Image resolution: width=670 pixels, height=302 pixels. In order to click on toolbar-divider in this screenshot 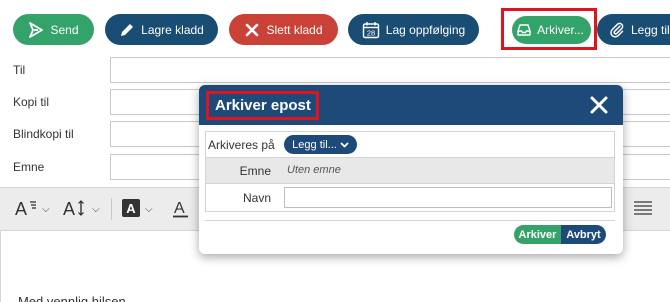, I will do `click(111, 209)`.